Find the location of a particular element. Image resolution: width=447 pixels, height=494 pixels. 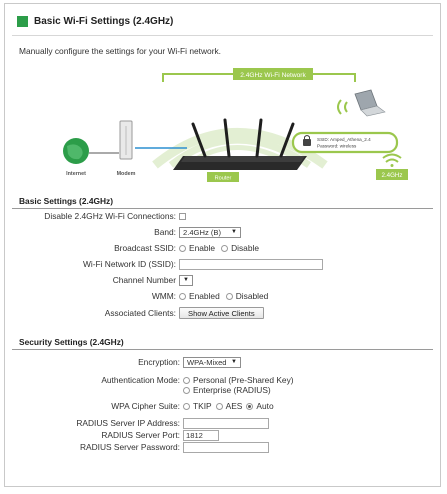

encryption-select: WPA-Mixed ▼ is located at coordinates (212, 362).